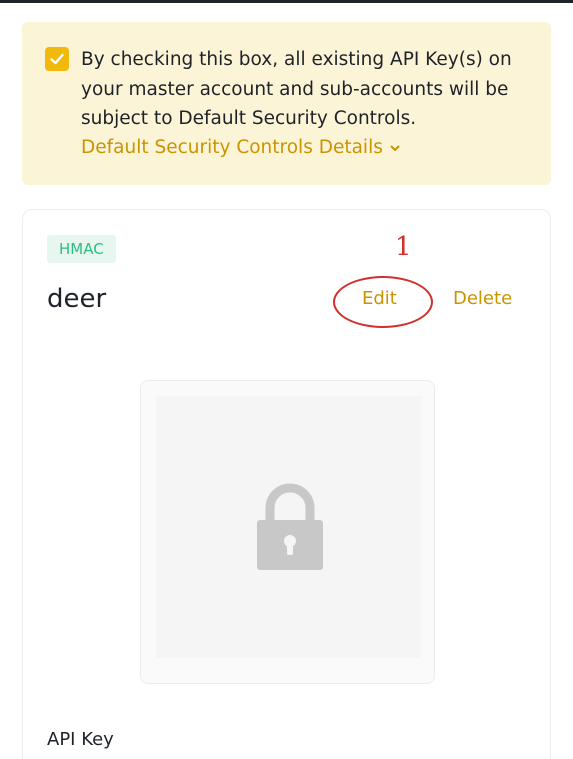 Image resolution: width=573 pixels, height=759 pixels. Describe the element at coordinates (403, 247) in the screenshot. I see `annotation-number: 1` at that location.